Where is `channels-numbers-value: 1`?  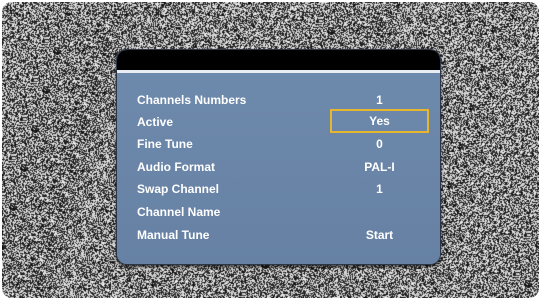 channels-numbers-value: 1 is located at coordinates (379, 100).